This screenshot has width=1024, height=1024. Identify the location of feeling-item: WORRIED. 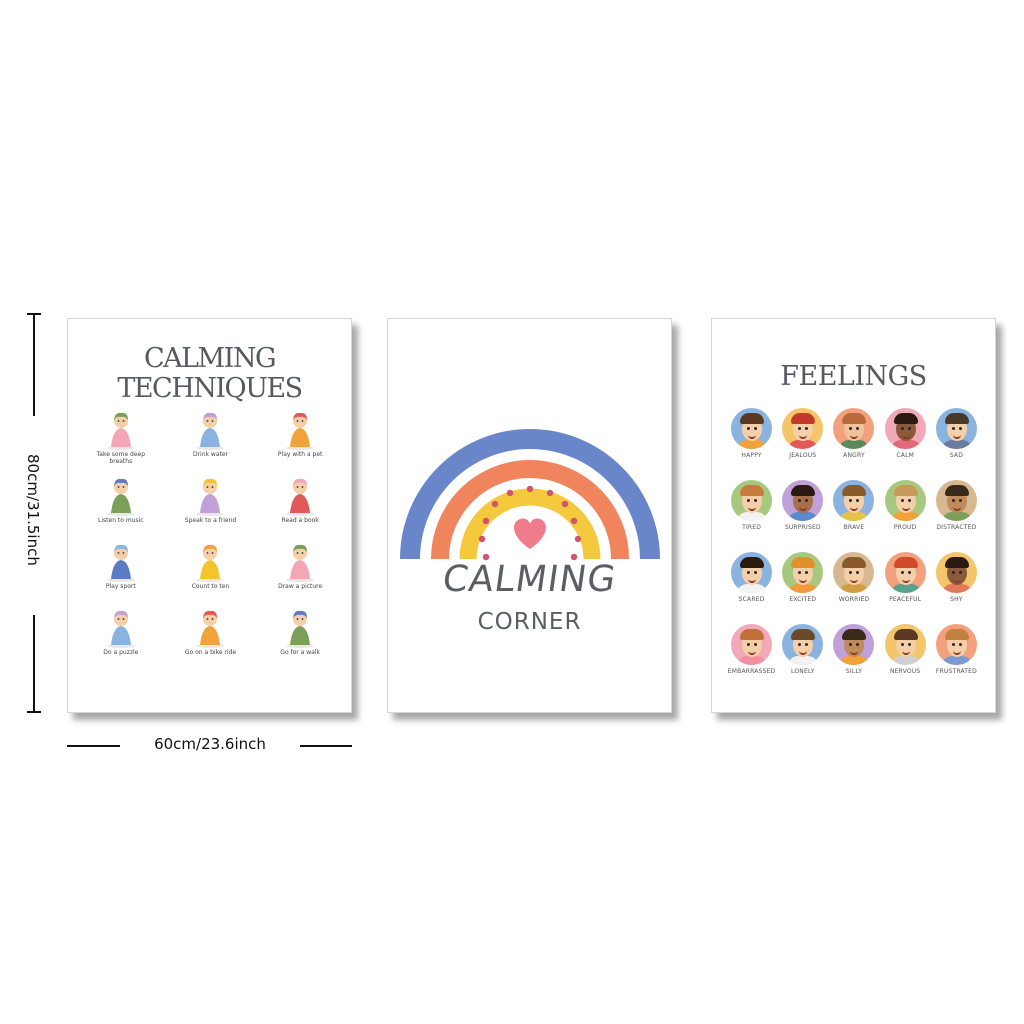
(853, 577).